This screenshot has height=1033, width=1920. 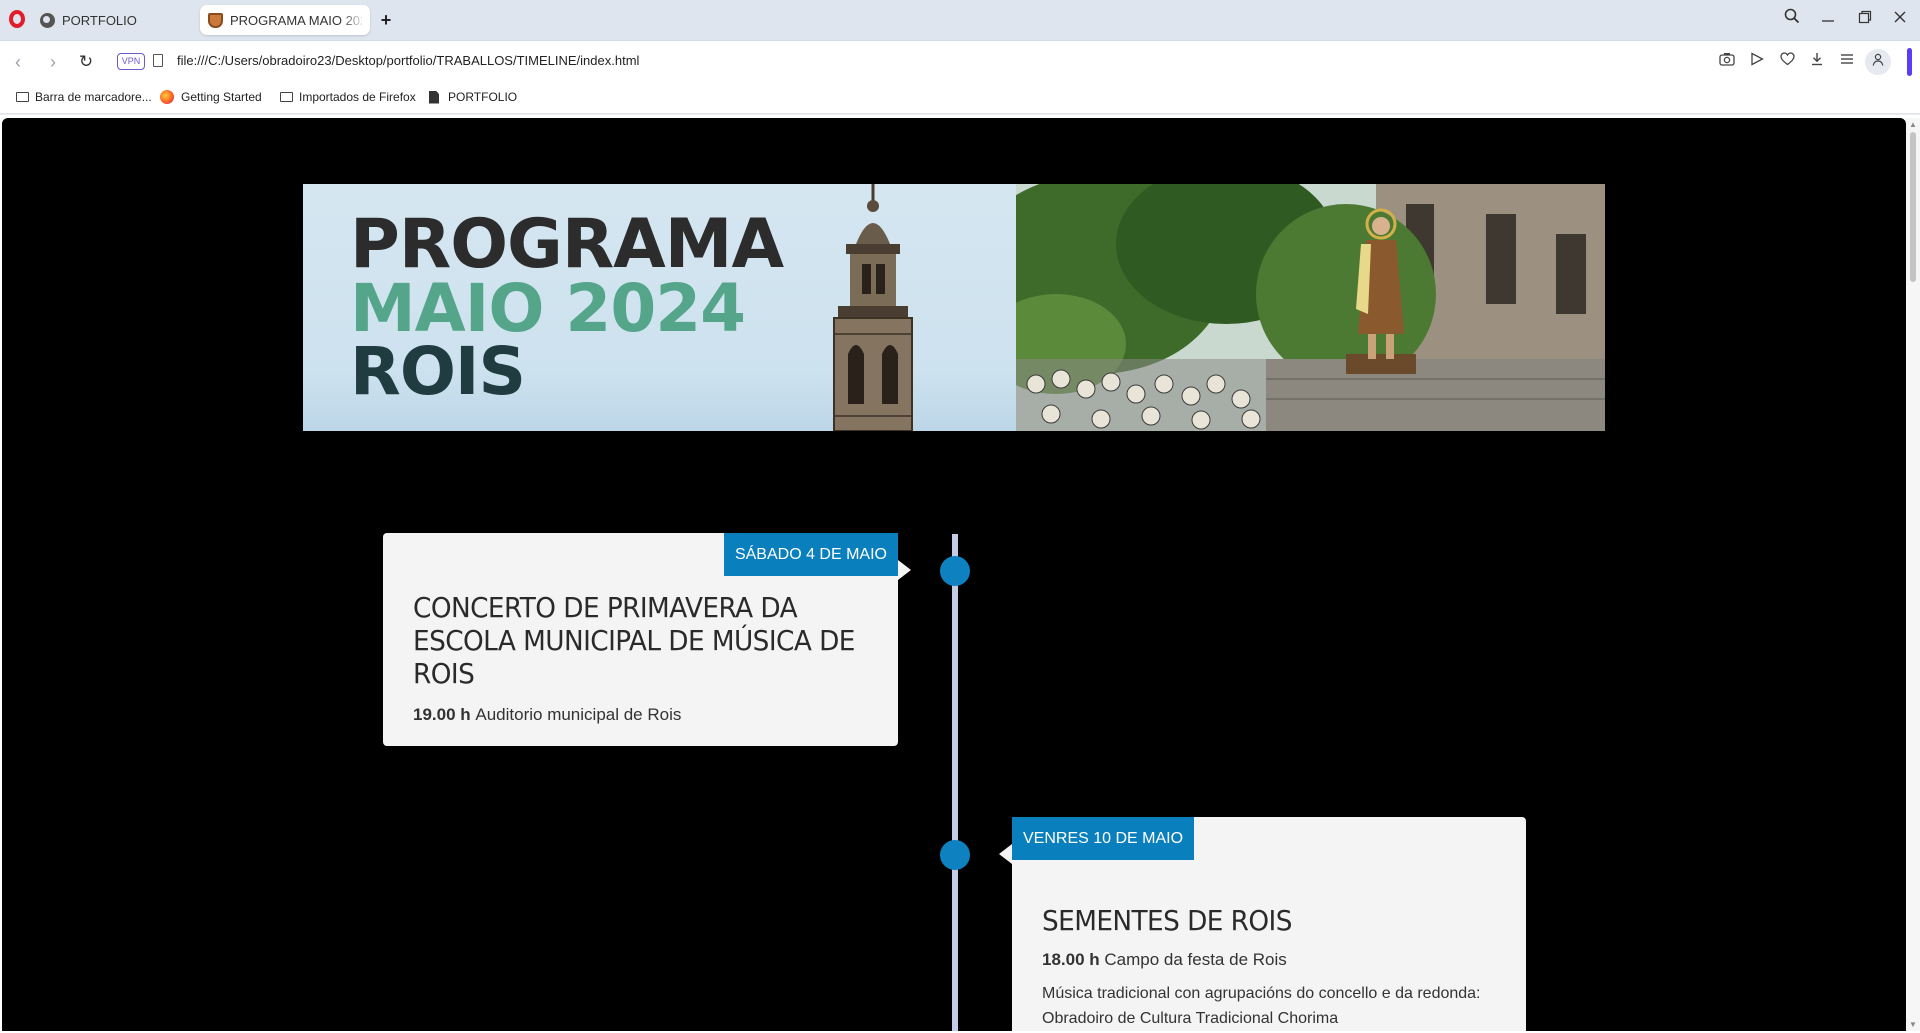 I want to click on restore-button, so click(x=1865, y=20).